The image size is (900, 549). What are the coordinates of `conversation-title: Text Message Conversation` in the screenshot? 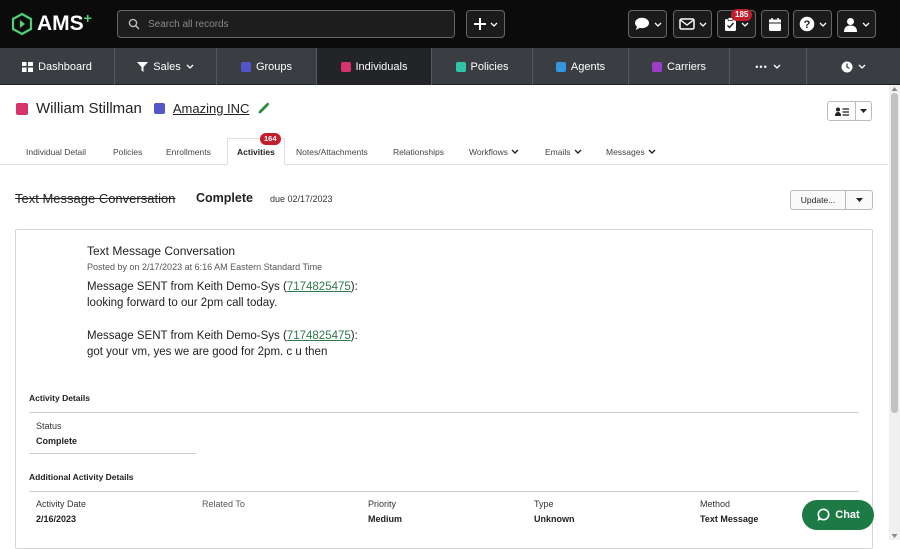 It's located at (161, 251).